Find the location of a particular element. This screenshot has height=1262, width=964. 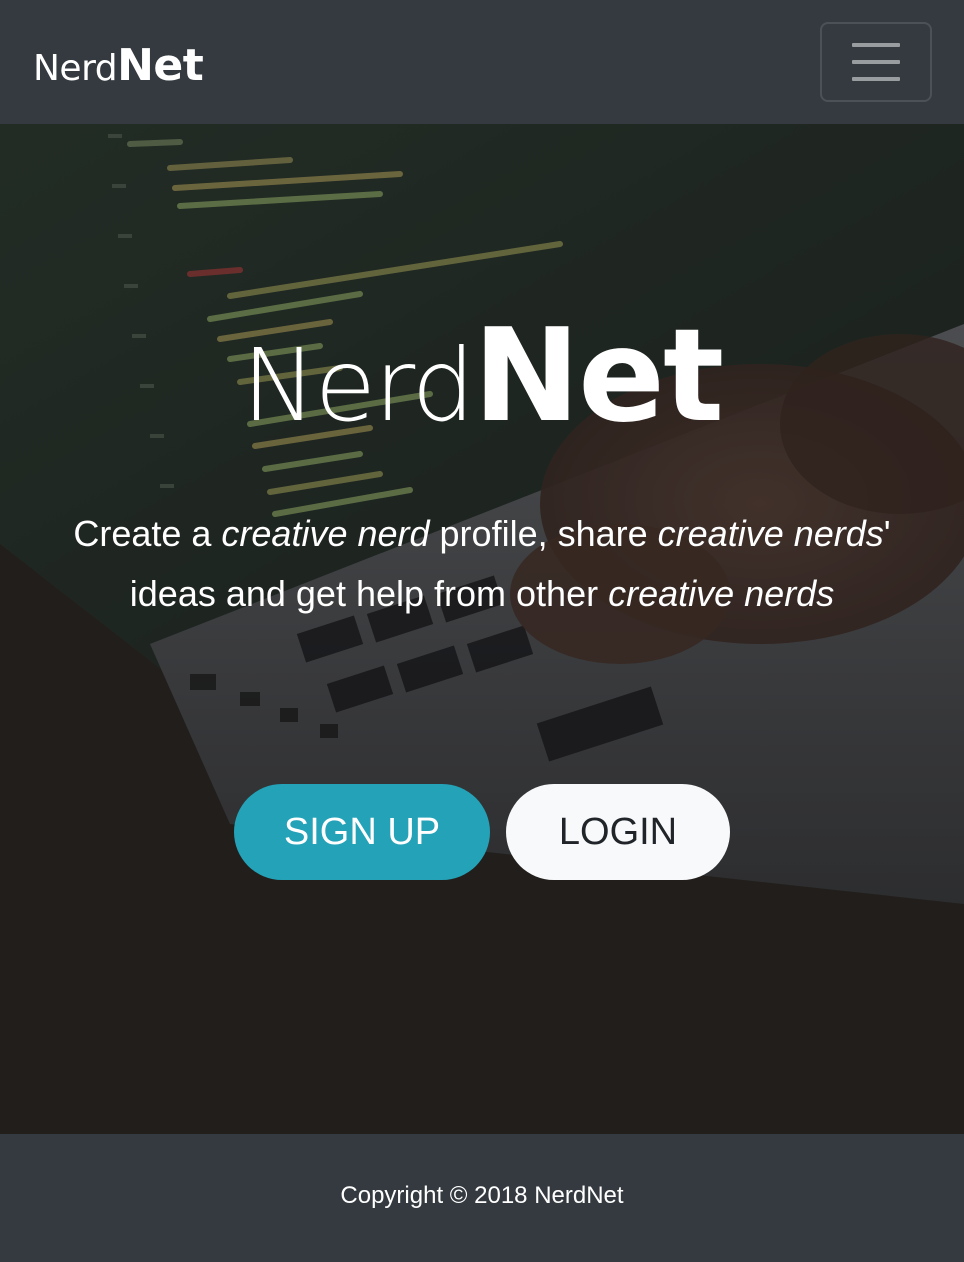

hero-title: NerdNet is located at coordinates (482, 381).